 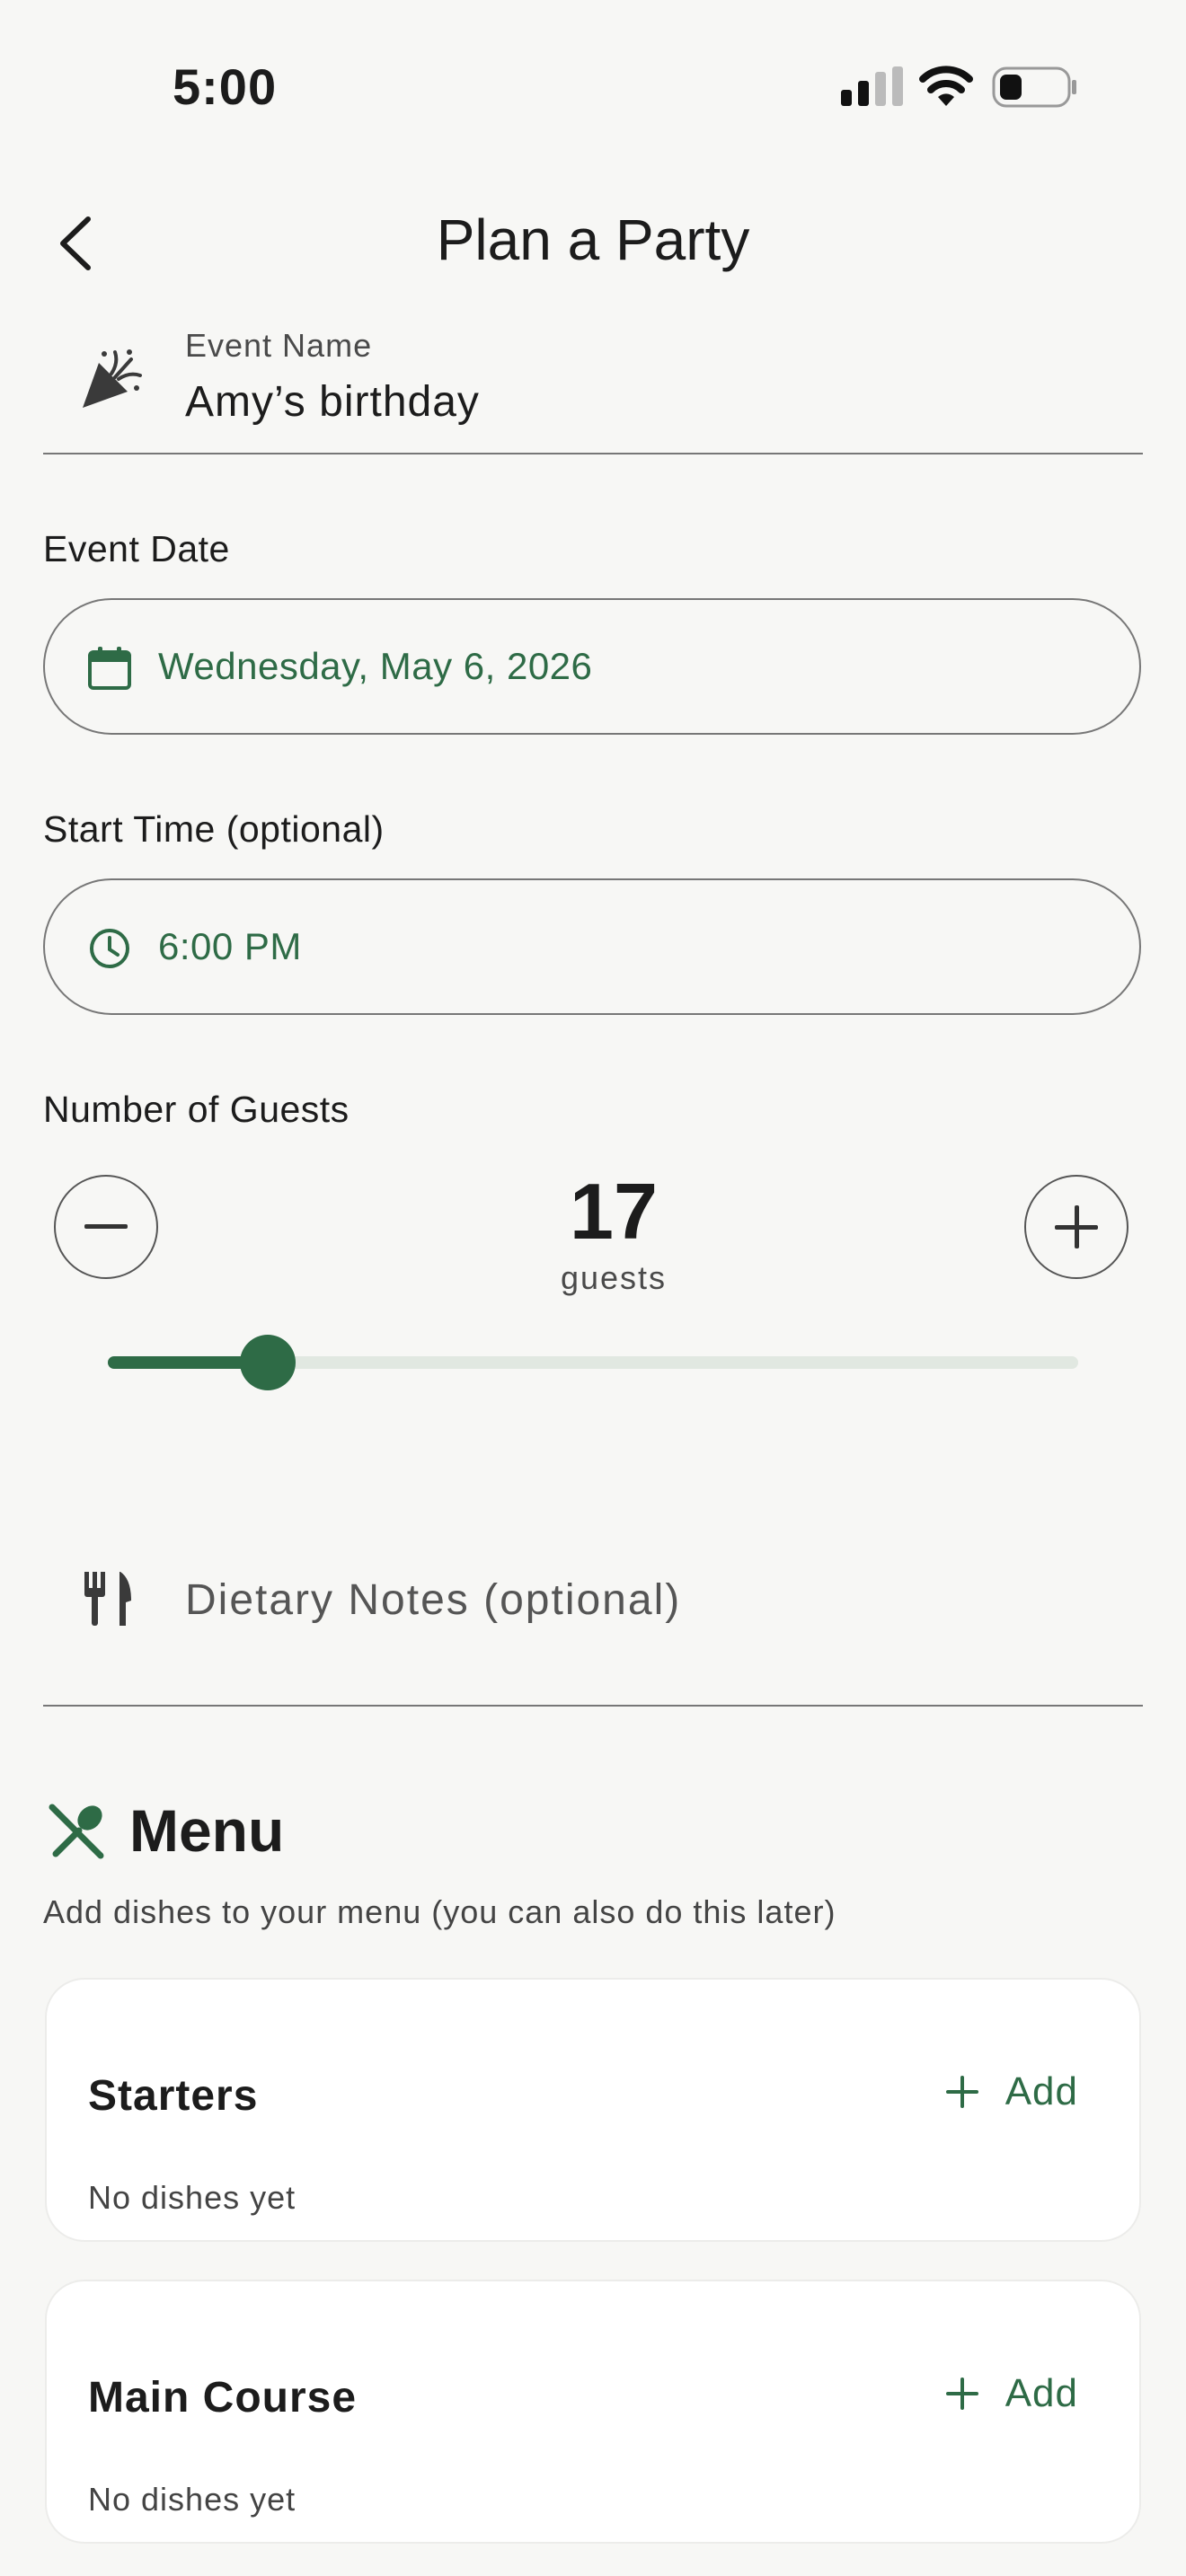 I want to click on add-starter-button: Add, so click(x=1011, y=2091).